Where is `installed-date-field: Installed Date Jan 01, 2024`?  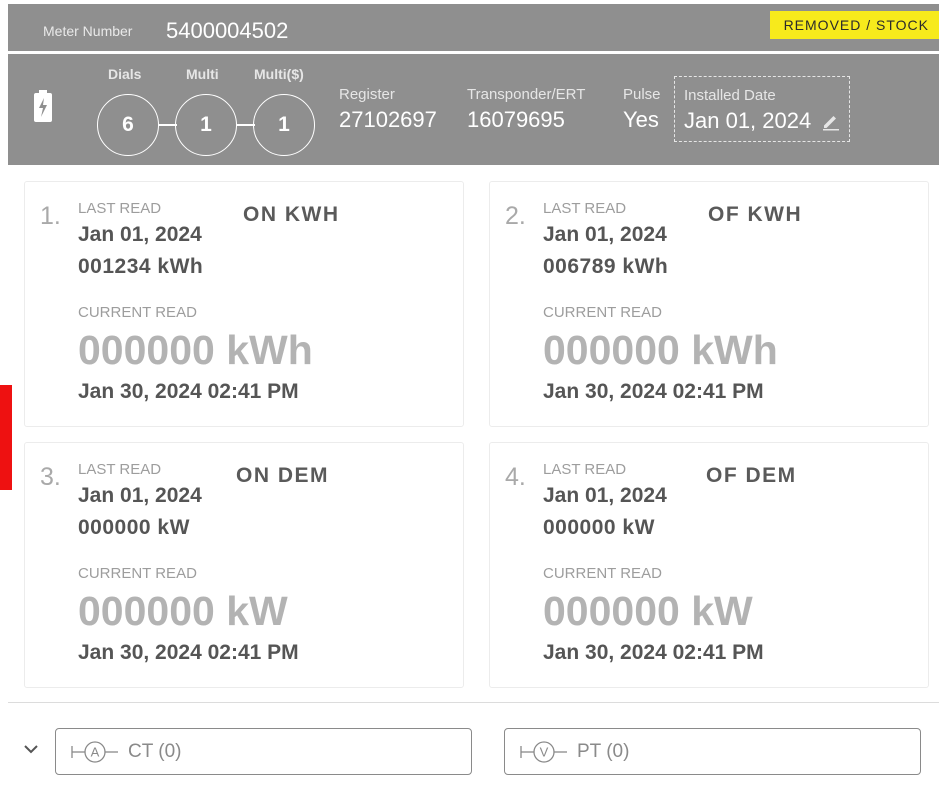 installed-date-field: Installed Date Jan 01, 2024 is located at coordinates (762, 109).